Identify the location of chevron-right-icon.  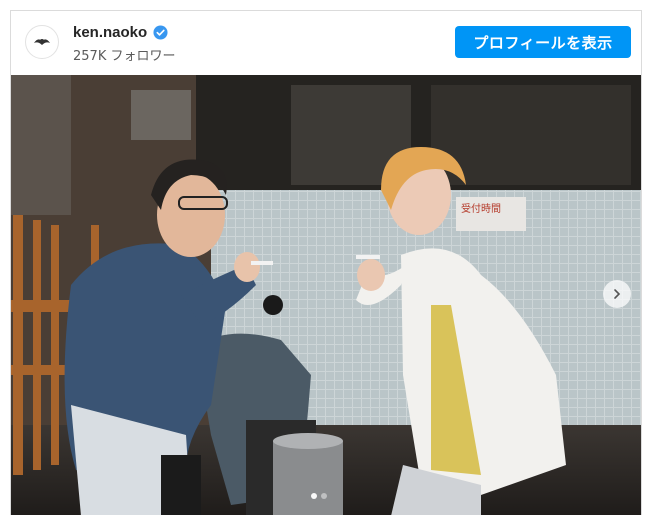
(617, 294).